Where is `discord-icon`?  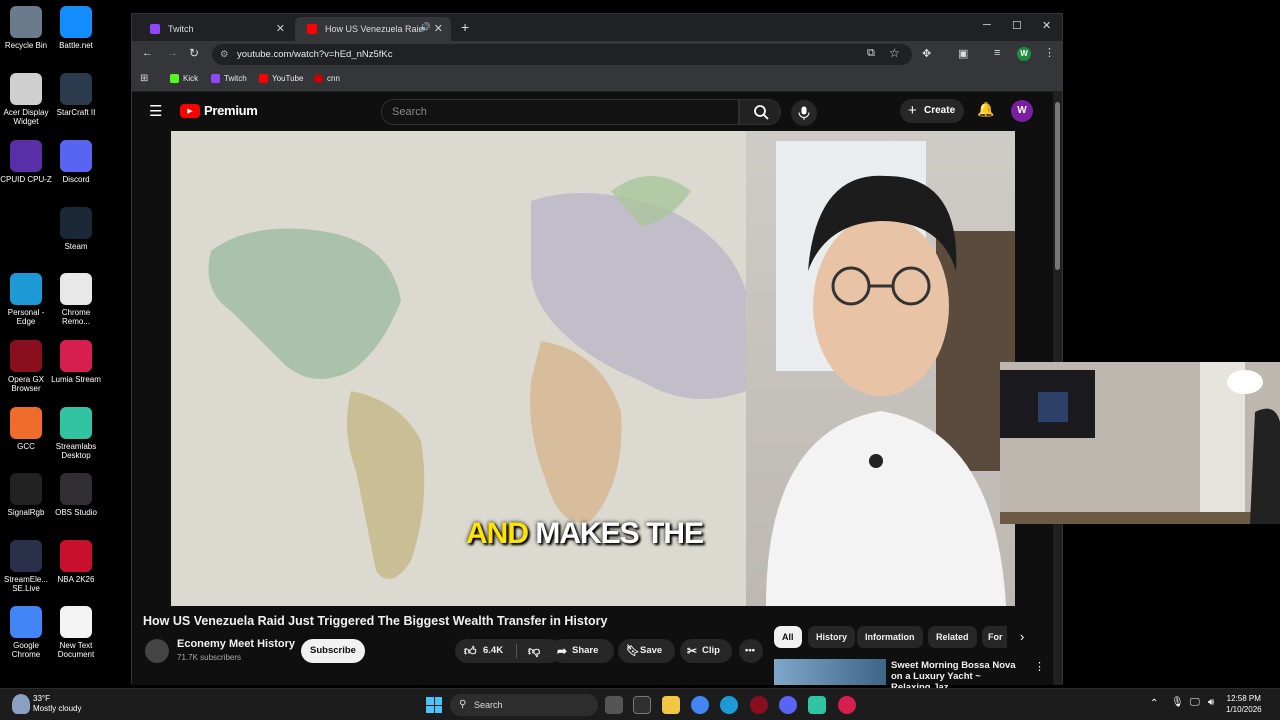
discord-icon is located at coordinates (788, 705).